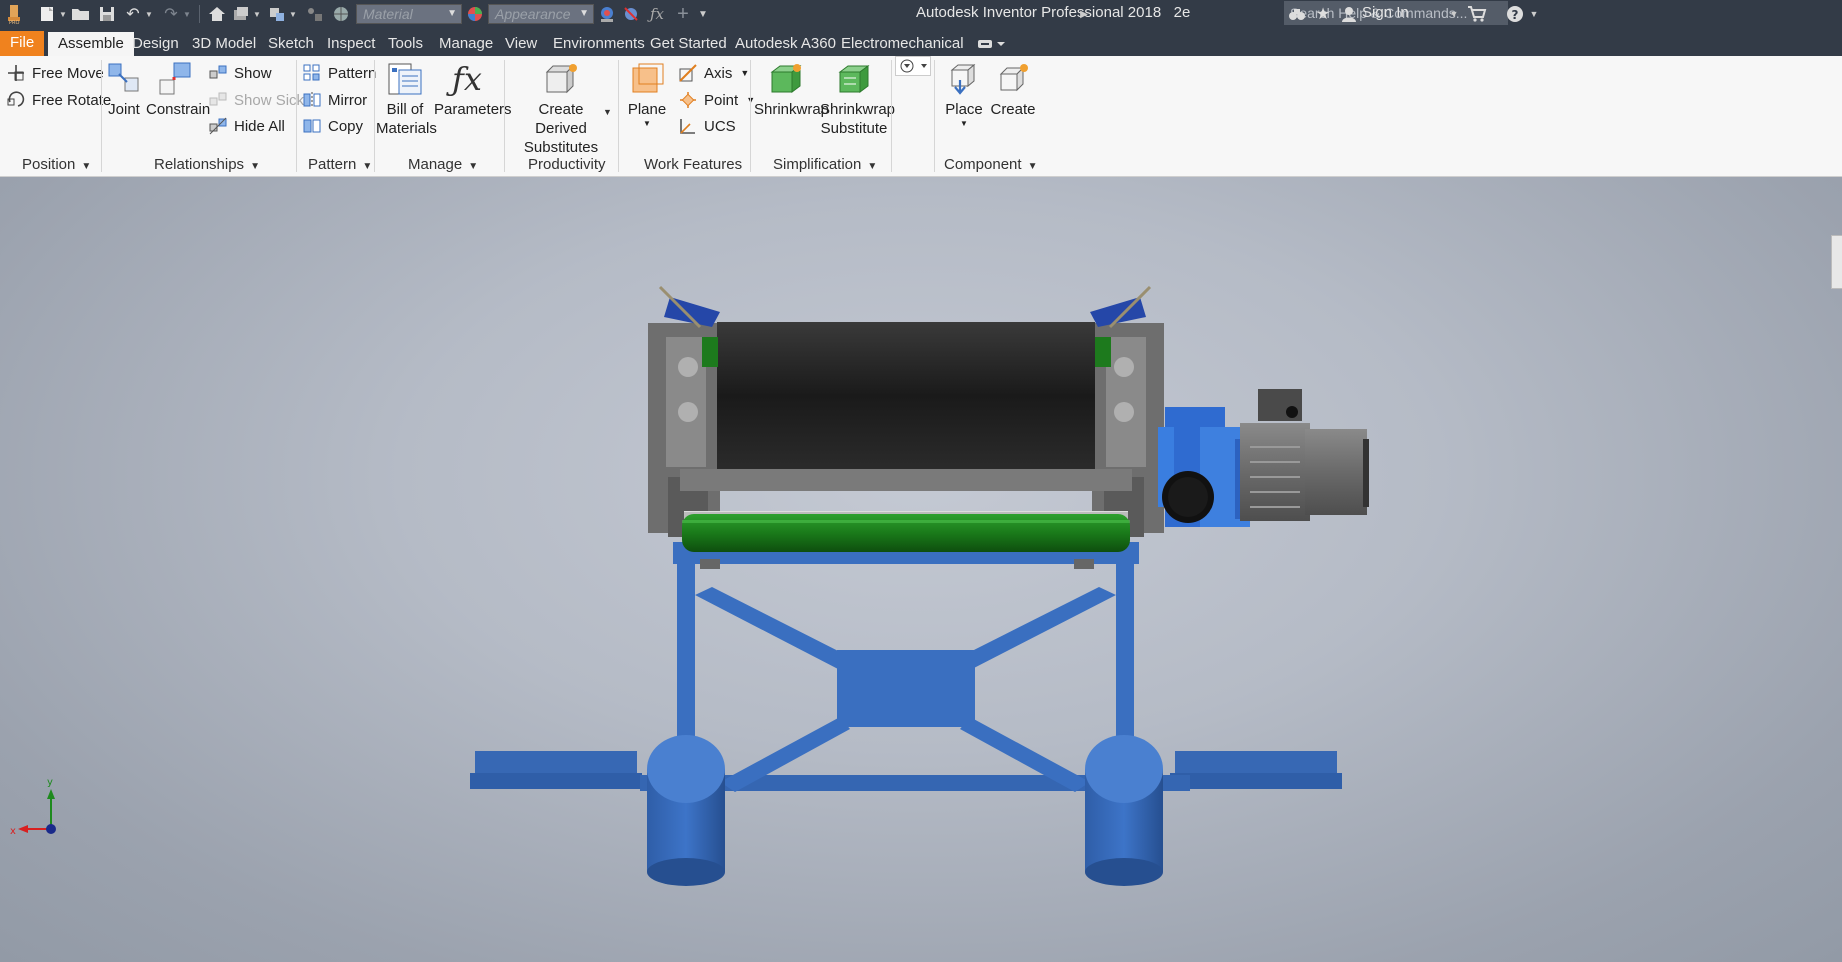  I want to click on tab-assemble: Assemble, so click(91, 44).